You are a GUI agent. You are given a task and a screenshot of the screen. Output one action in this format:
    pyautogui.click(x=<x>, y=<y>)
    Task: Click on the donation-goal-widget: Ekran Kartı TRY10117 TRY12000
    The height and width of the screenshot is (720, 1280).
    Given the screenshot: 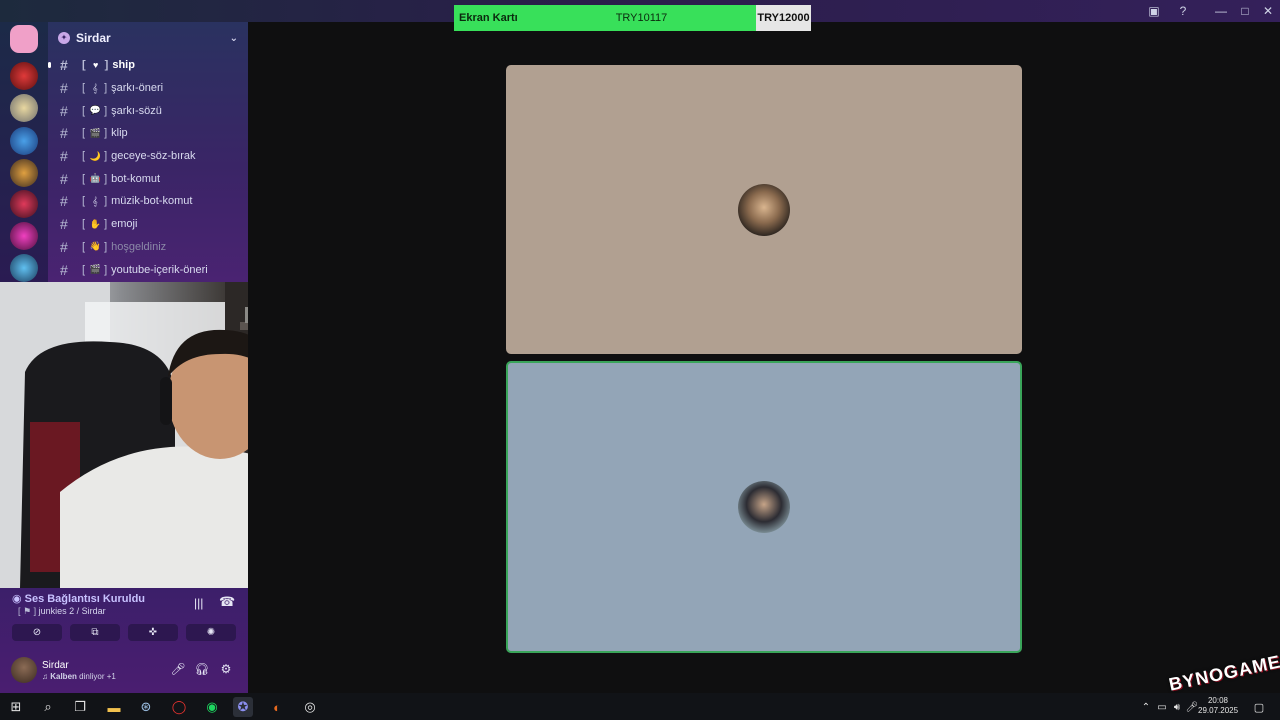 What is the action you would take?
    pyautogui.click(x=632, y=18)
    